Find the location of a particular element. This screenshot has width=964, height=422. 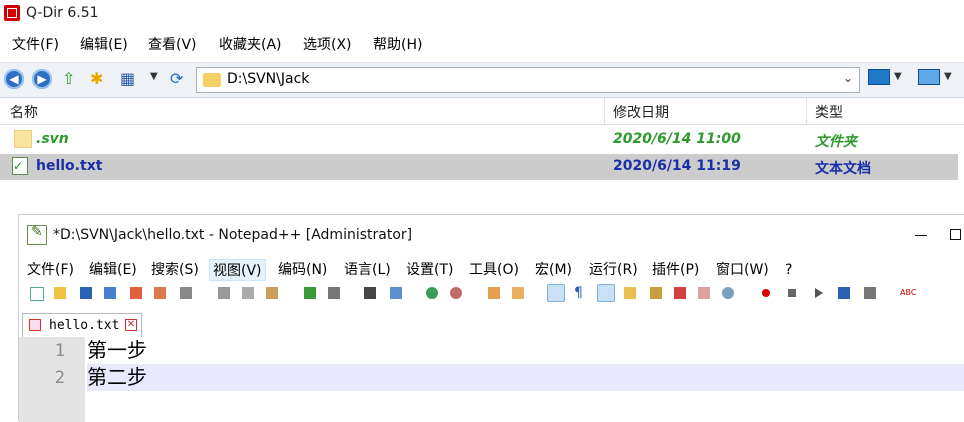

notepad-tabbar: hello.txt ✕ is located at coordinates (491, 324).